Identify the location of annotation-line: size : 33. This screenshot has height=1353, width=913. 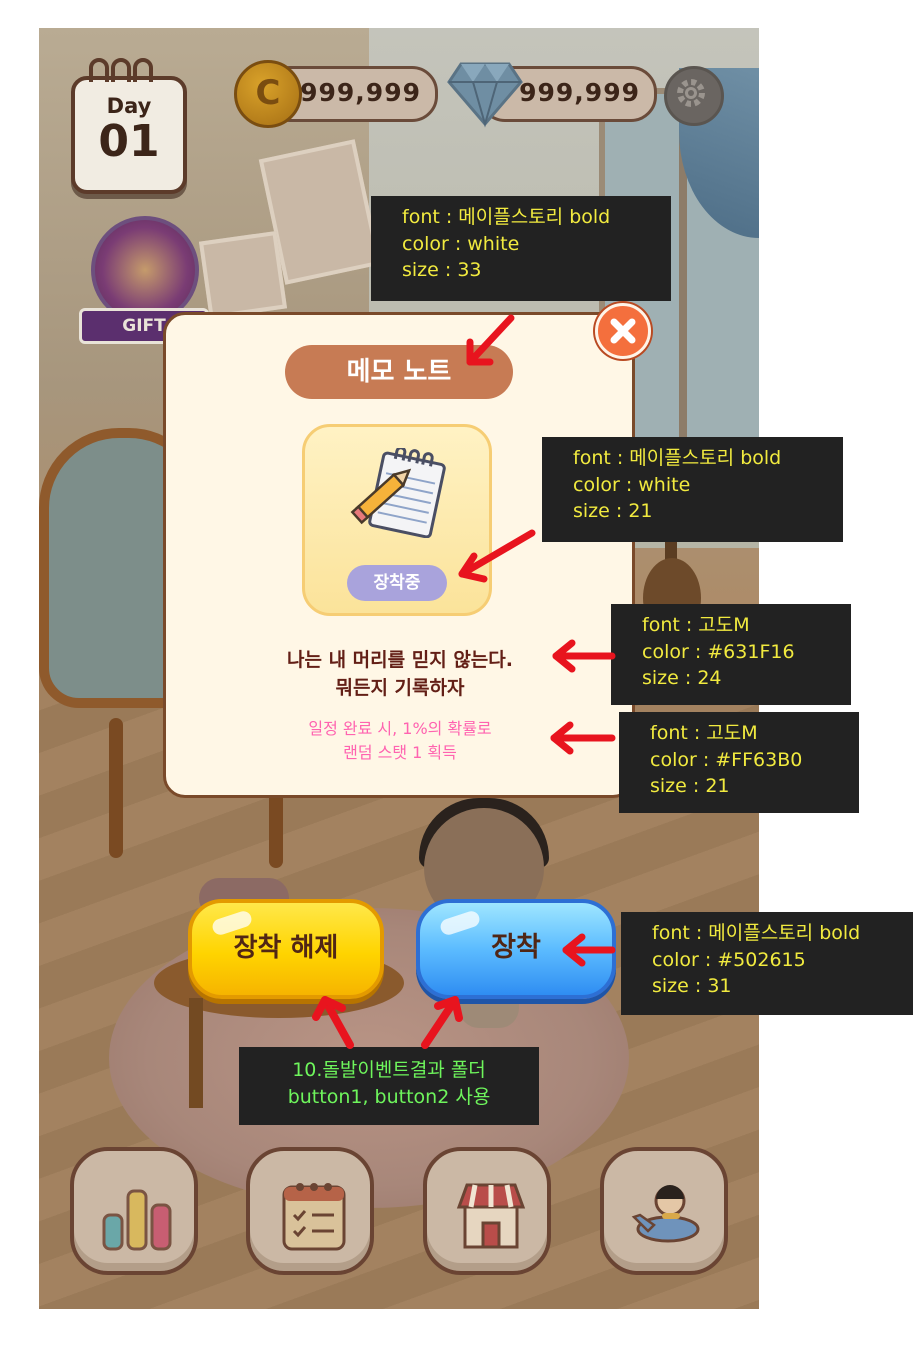
(442, 270).